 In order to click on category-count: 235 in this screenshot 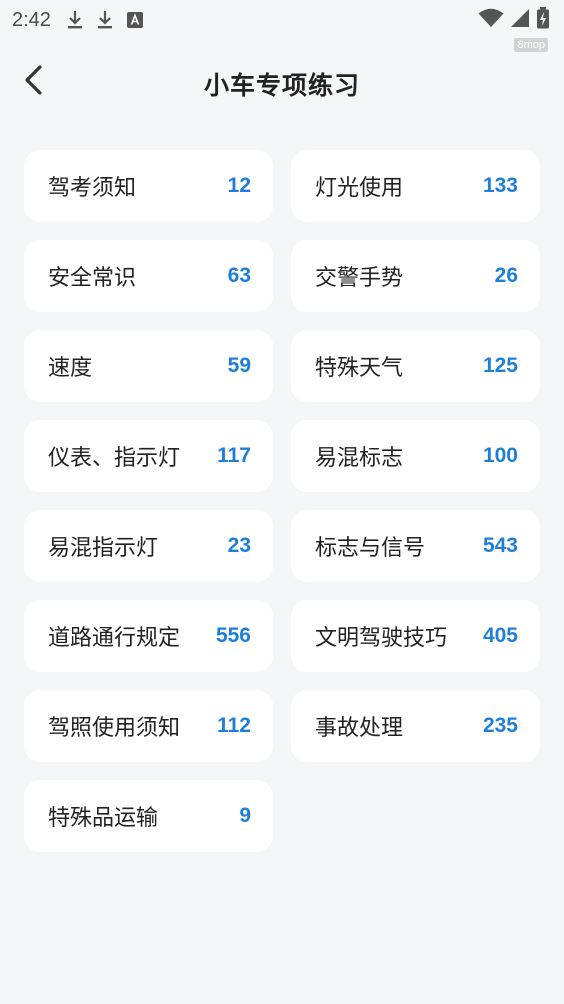, I will do `click(500, 725)`.